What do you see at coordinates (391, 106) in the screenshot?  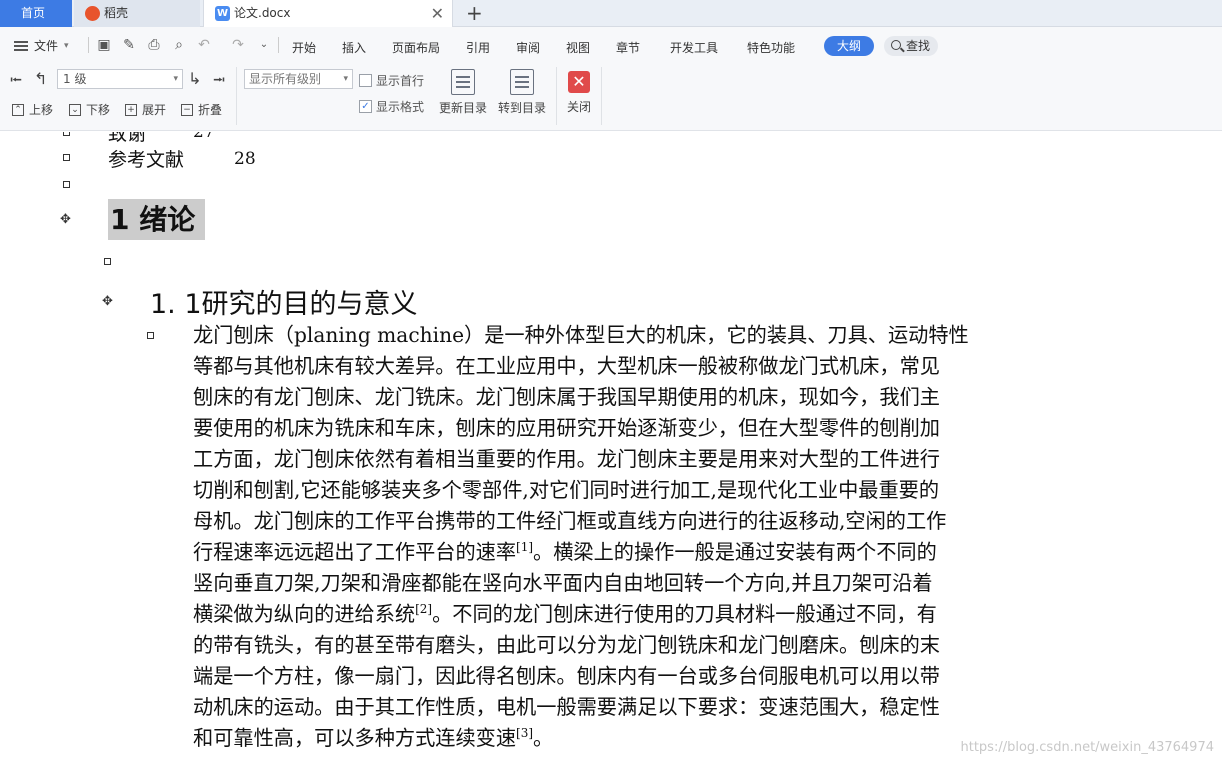 I see `show-format-checkbox: ✓ 显示格式` at bounding box center [391, 106].